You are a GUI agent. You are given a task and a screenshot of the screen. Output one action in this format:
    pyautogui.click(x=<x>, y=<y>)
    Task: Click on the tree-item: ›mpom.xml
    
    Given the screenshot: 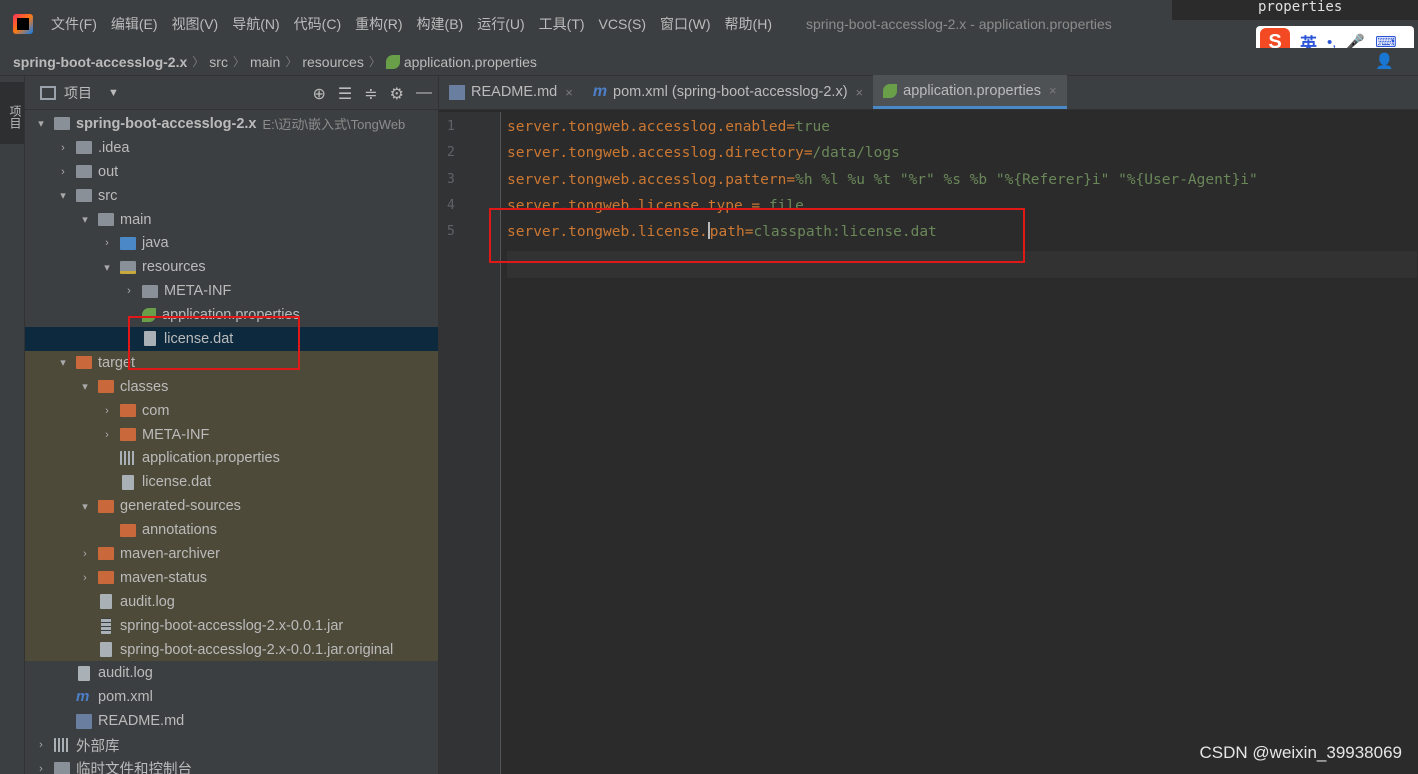 What is the action you would take?
    pyautogui.click(x=231, y=697)
    